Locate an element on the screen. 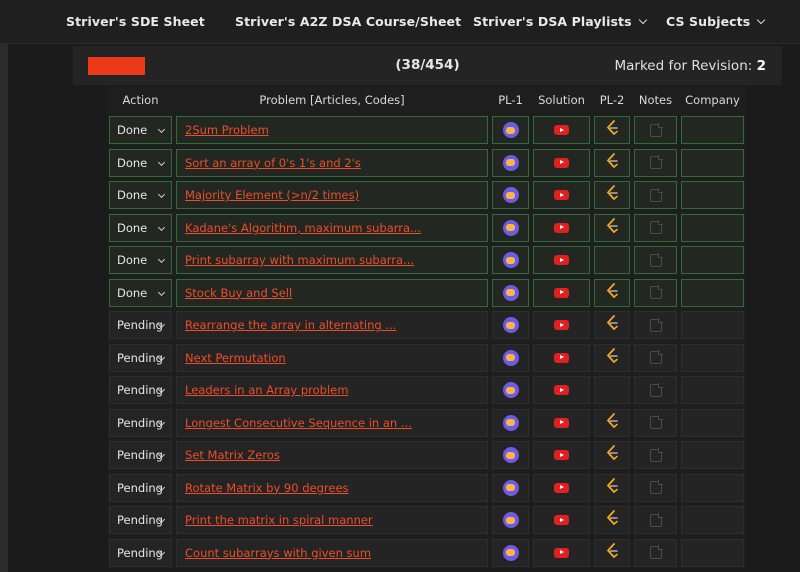  nav-a2z-course: Striver's A2Z DSA Course/Sheet is located at coordinates (348, 21).